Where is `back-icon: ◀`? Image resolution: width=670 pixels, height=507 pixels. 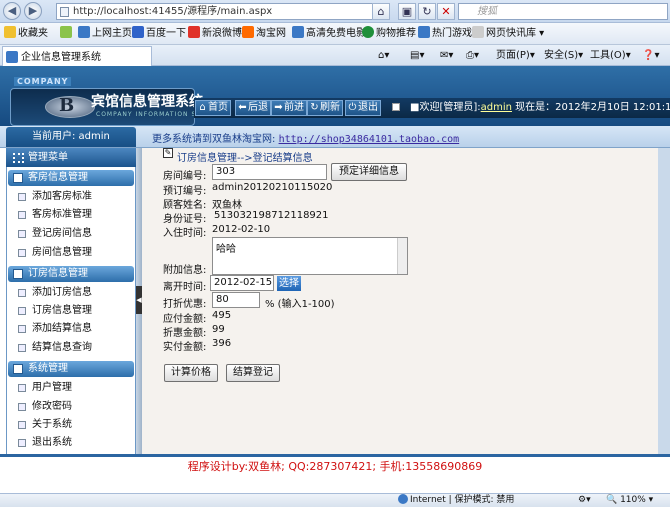
back-icon: ◀ is located at coordinates (12, 11).